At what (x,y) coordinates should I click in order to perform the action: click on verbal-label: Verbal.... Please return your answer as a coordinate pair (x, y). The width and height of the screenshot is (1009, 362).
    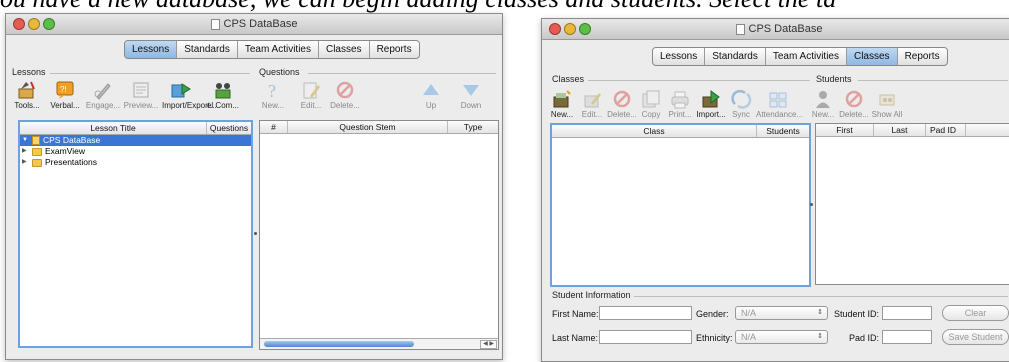
    Looking at the image, I should click on (65, 105).